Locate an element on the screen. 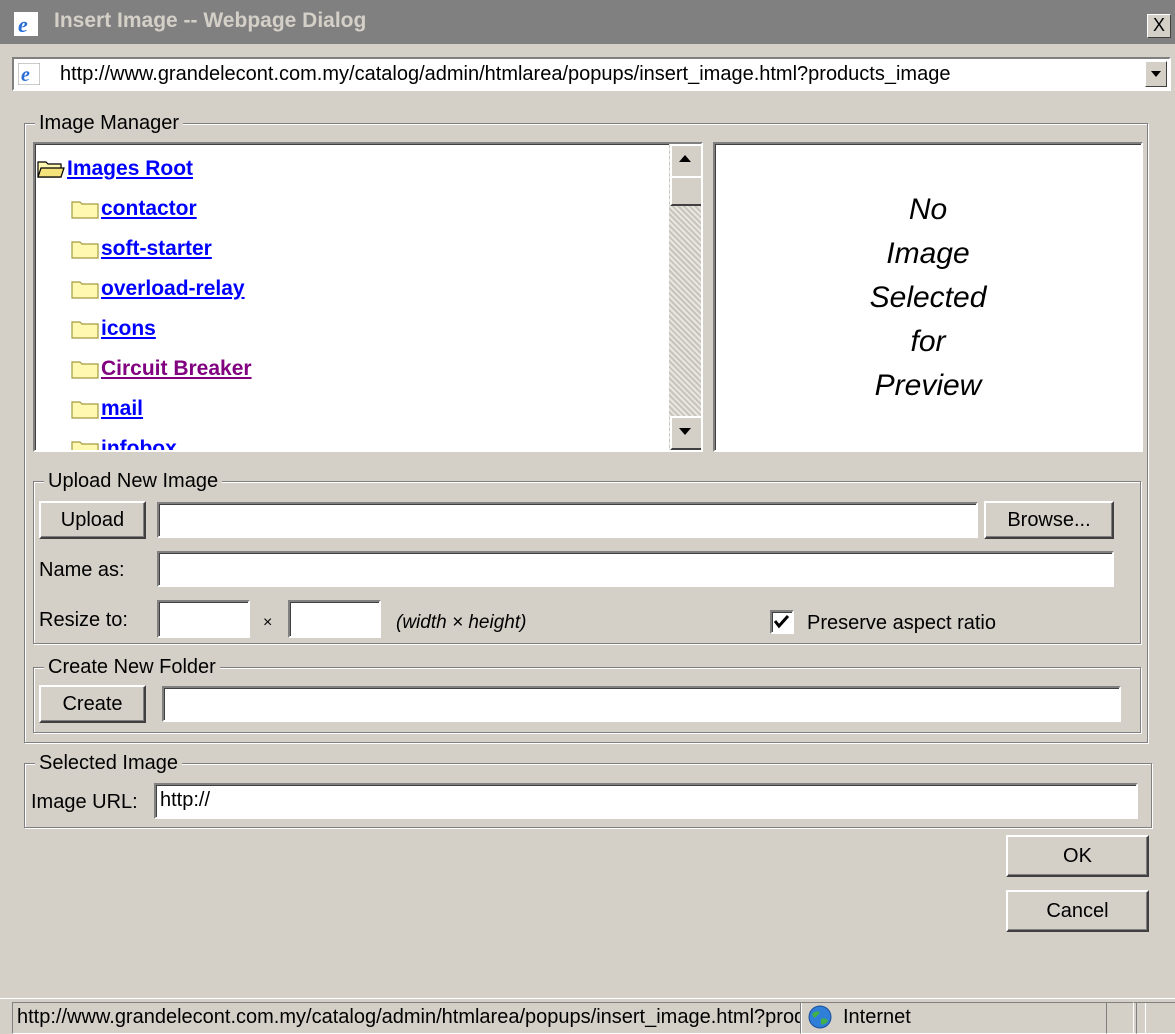 Image resolution: width=1175 pixels, height=1034 pixels. tree-folder-link: infobox is located at coordinates (139, 443).